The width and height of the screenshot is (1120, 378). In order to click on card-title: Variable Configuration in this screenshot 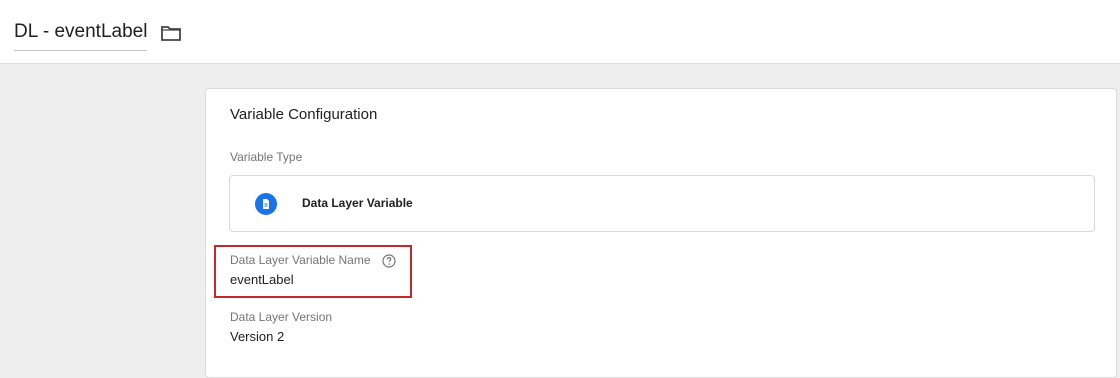, I will do `click(304, 114)`.